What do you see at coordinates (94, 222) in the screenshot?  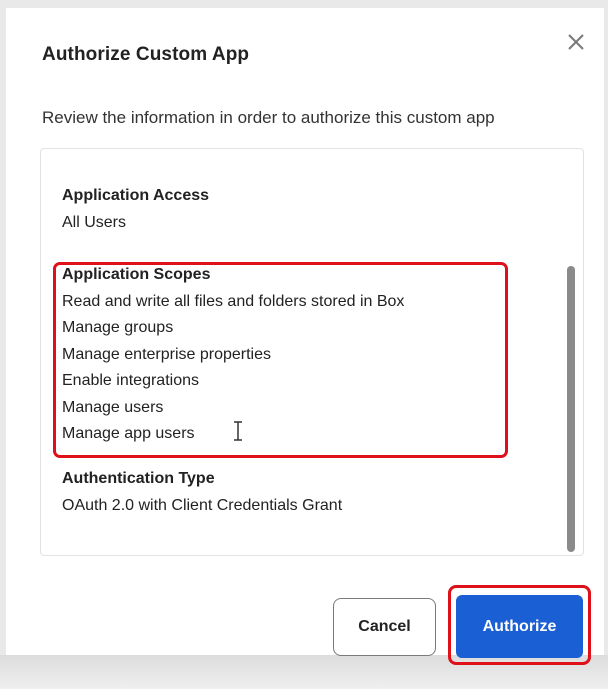 I see `application-access-value: All Users` at bounding box center [94, 222].